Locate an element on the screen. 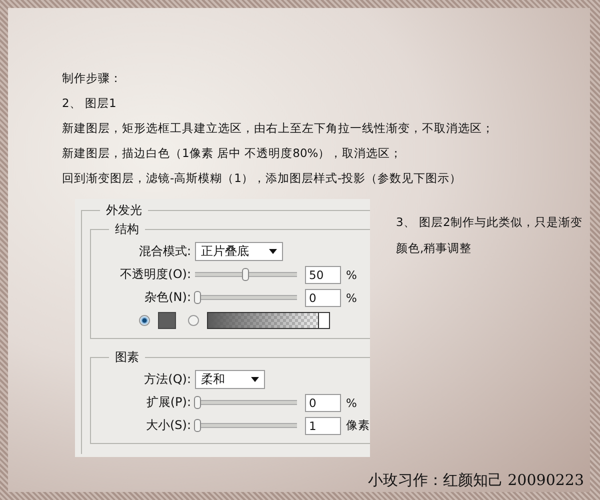 The image size is (600, 500). section-title: 结构 is located at coordinates (127, 229).